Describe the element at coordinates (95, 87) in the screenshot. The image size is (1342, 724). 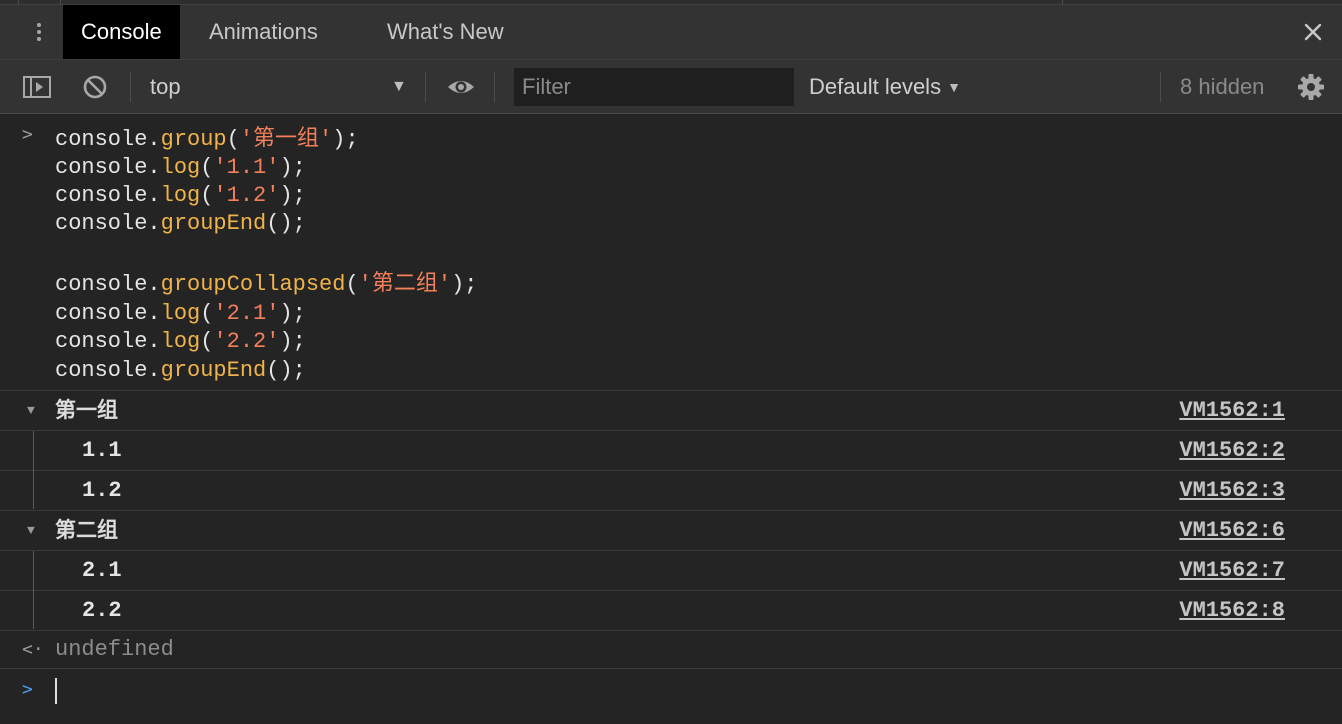
I see `clear-console-icon` at that location.